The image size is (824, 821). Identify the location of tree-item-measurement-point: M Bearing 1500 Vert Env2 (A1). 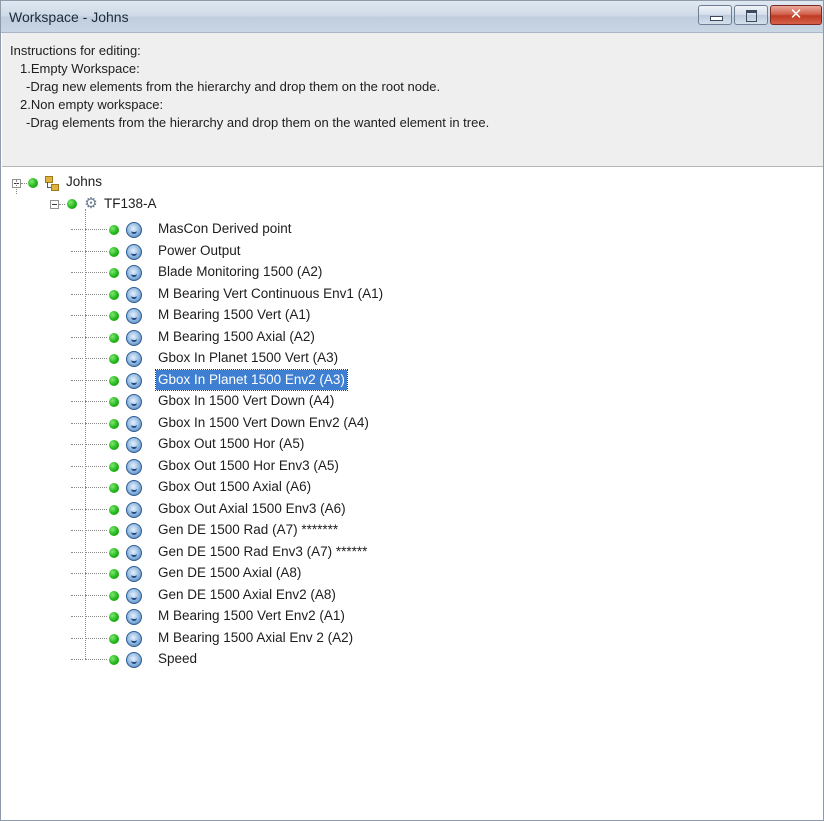
(251, 617).